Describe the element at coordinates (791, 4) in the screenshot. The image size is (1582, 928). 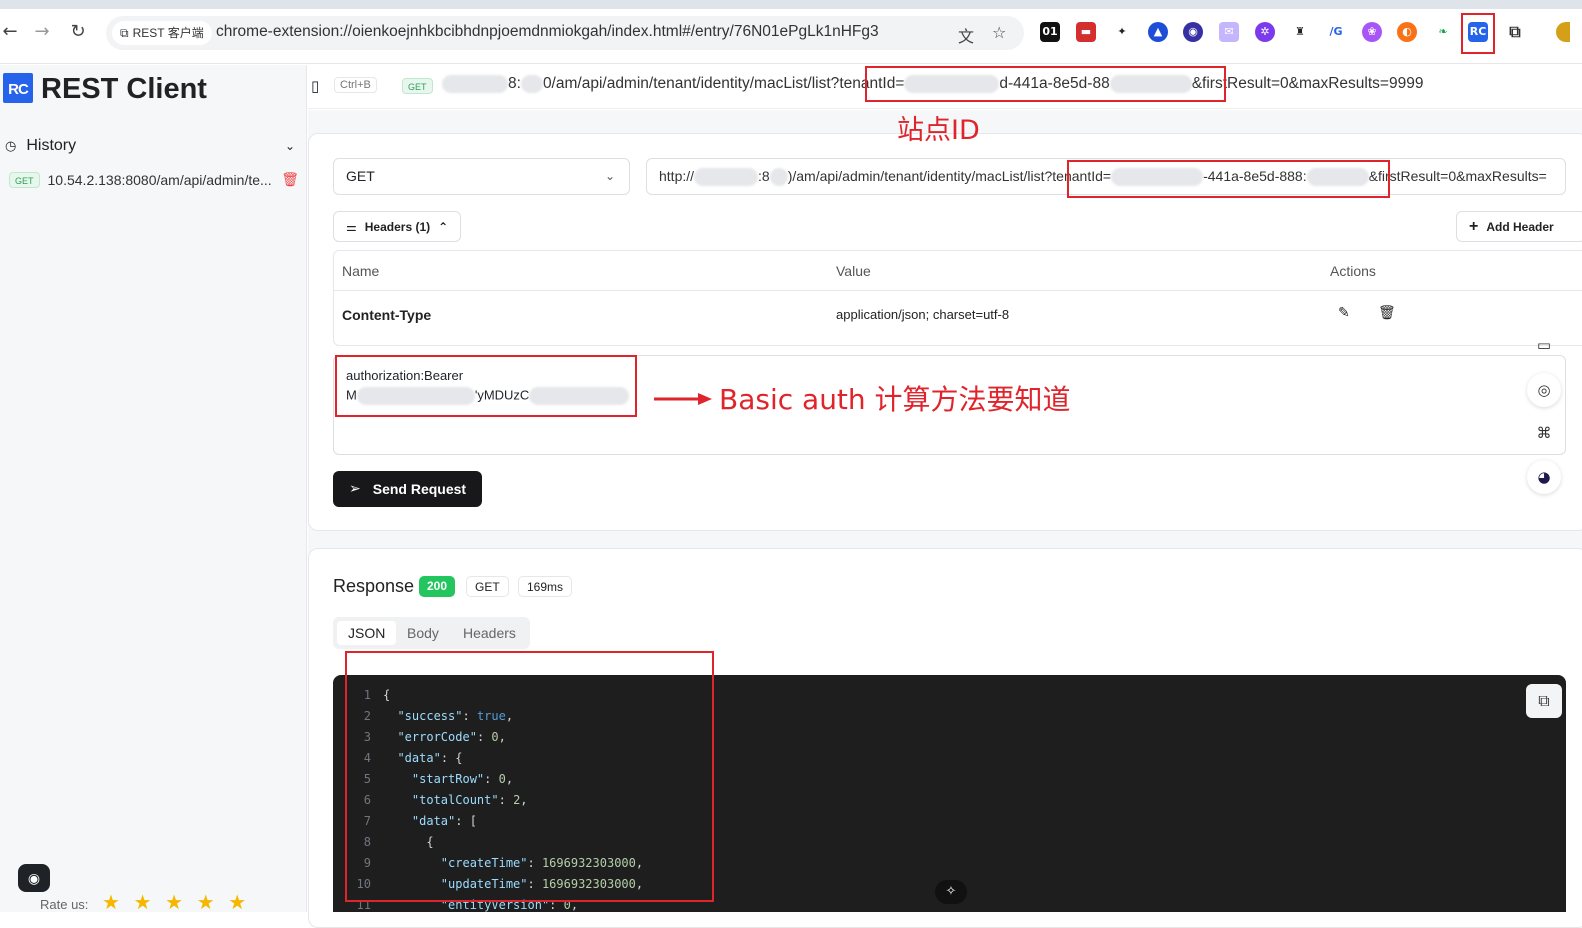
I see `tab-strip` at that location.